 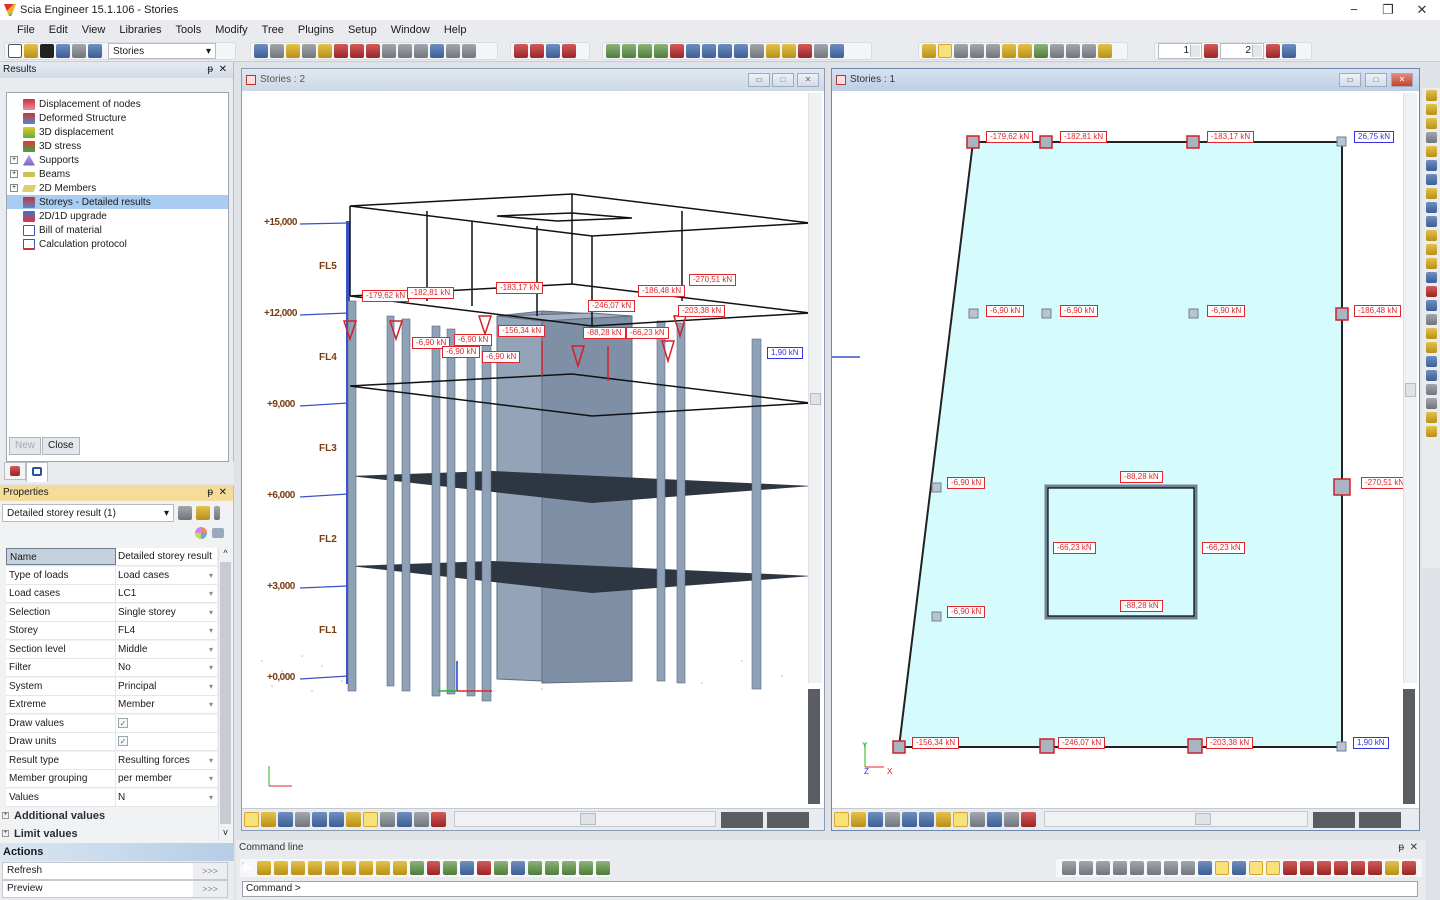 What do you see at coordinates (629, 51) in the screenshot?
I see `view-y-icon` at bounding box center [629, 51].